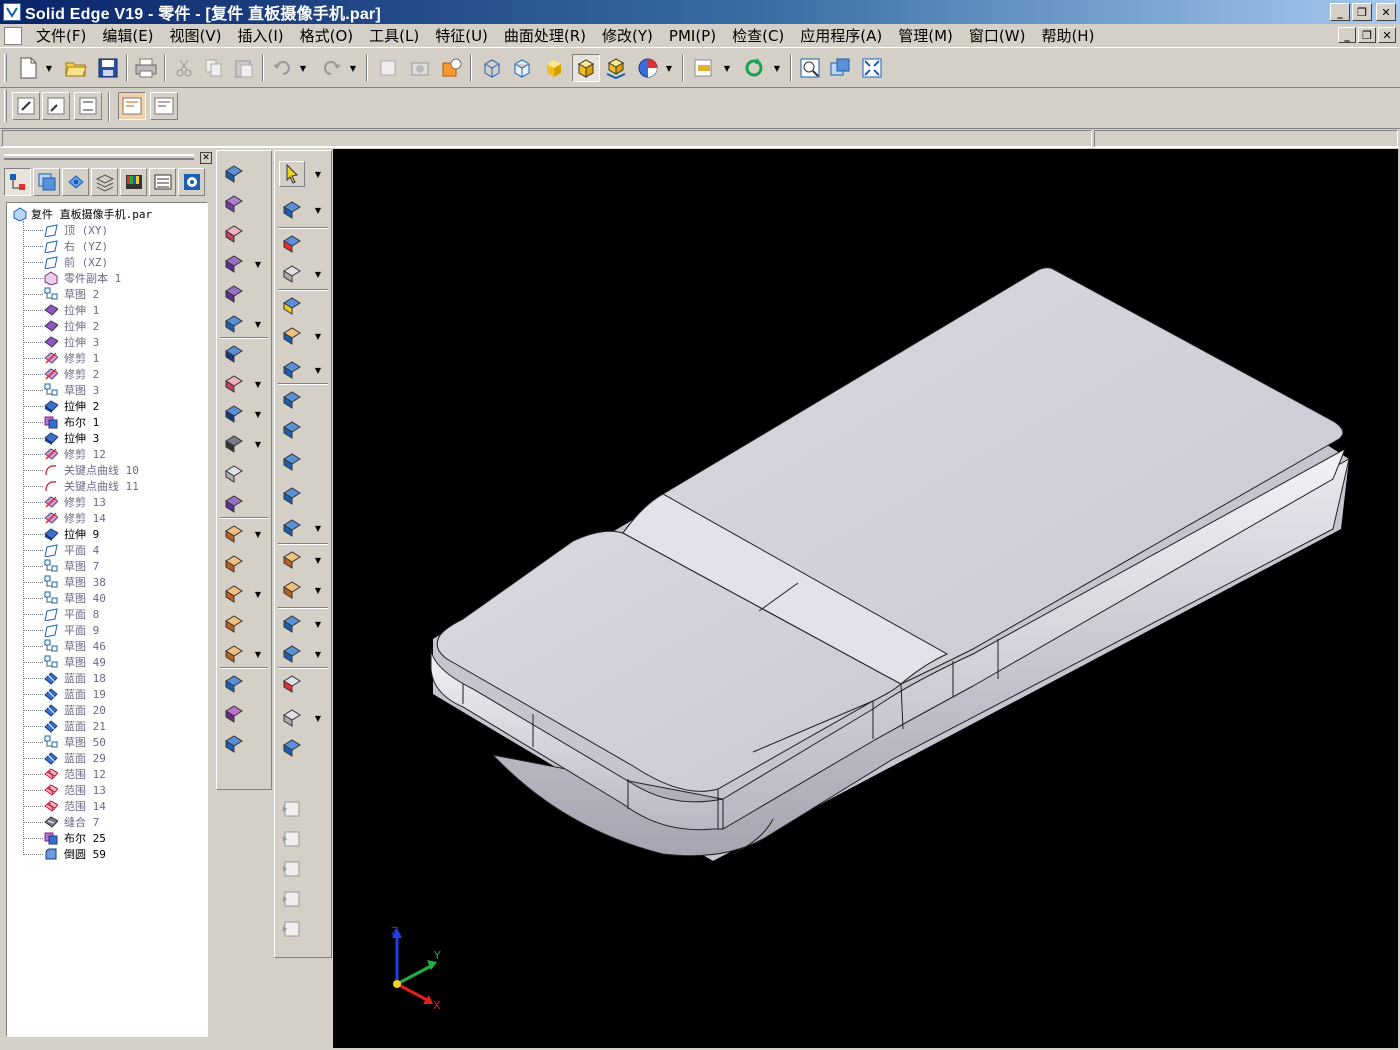  I want to click on tree-item: 蓝面 20, so click(64, 710).